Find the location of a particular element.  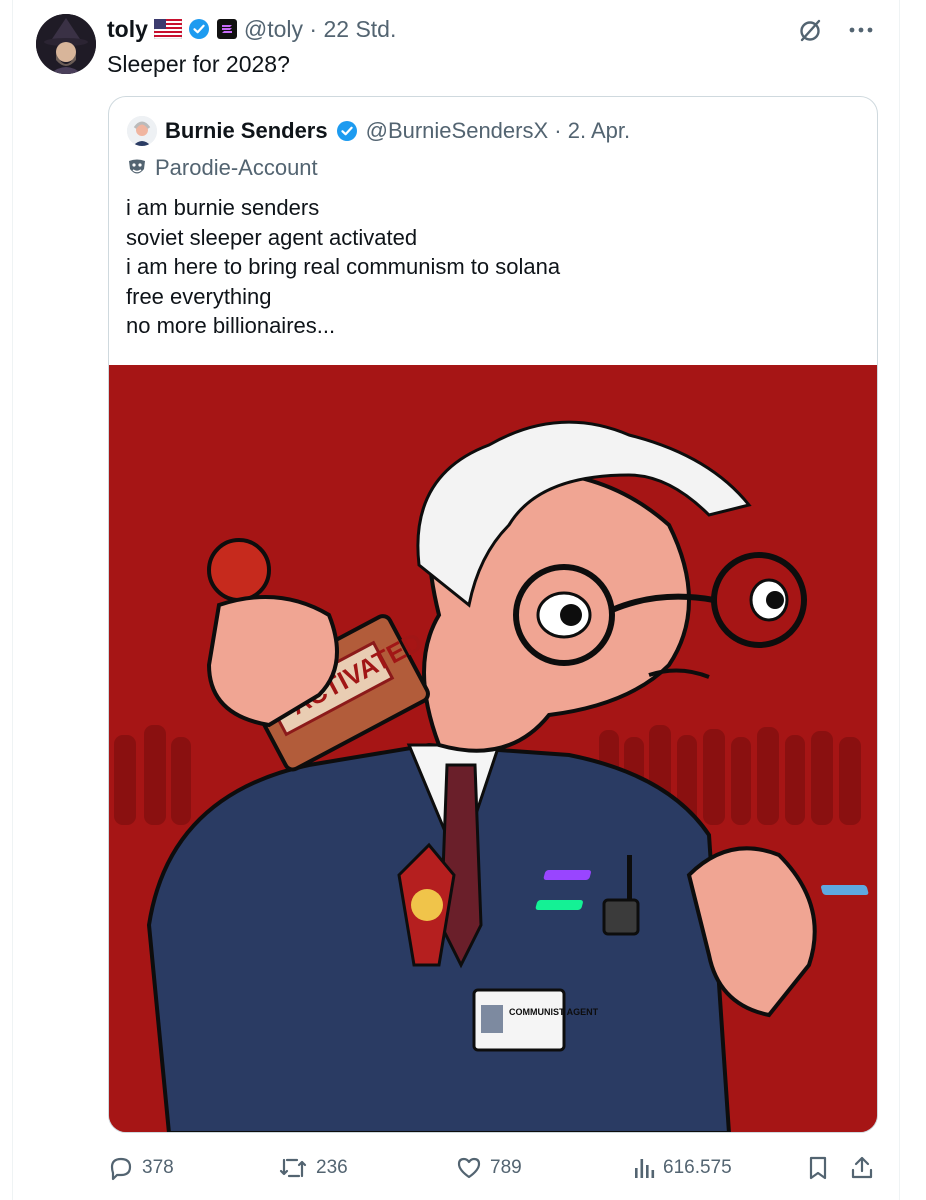

reply-button: 378 is located at coordinates (141, 1168).